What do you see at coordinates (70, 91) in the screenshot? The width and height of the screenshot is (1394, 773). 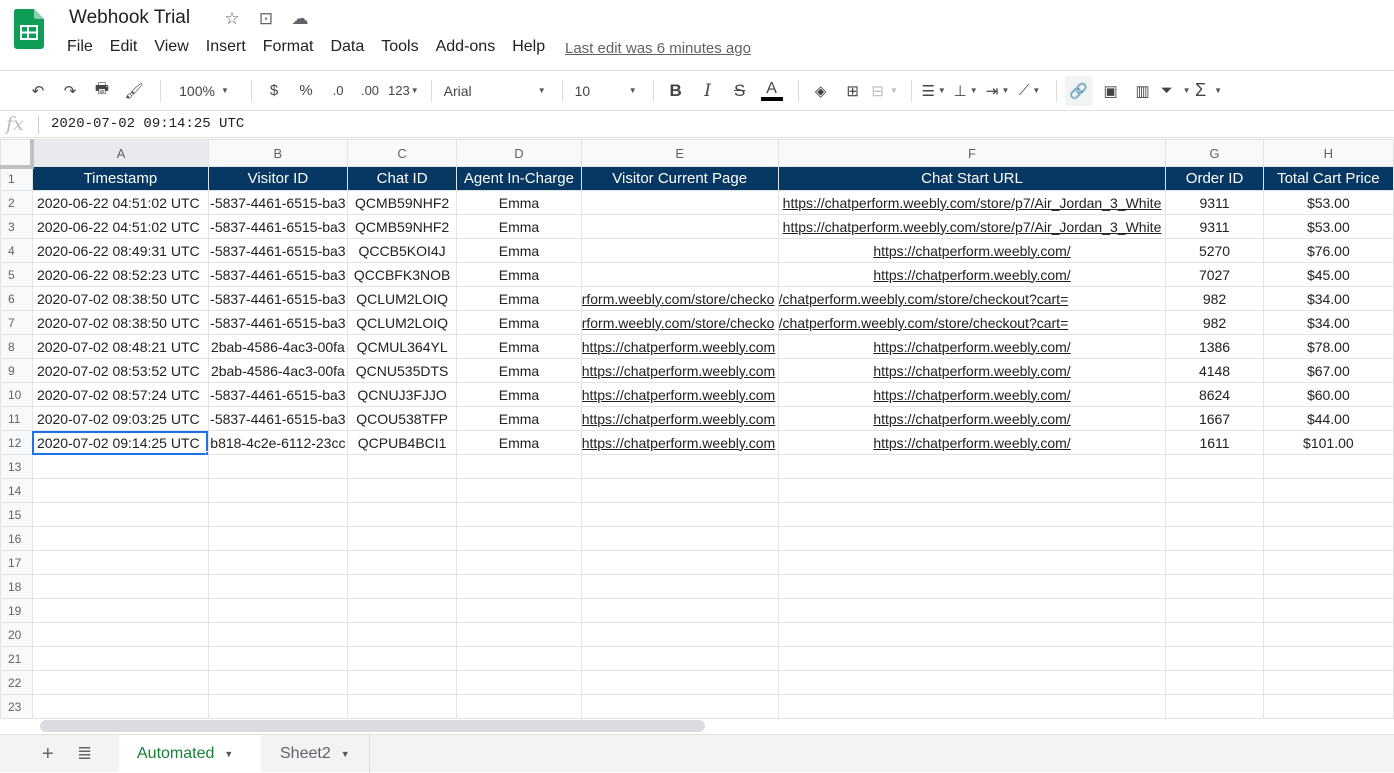 I see `redo-icon: ↷` at bounding box center [70, 91].